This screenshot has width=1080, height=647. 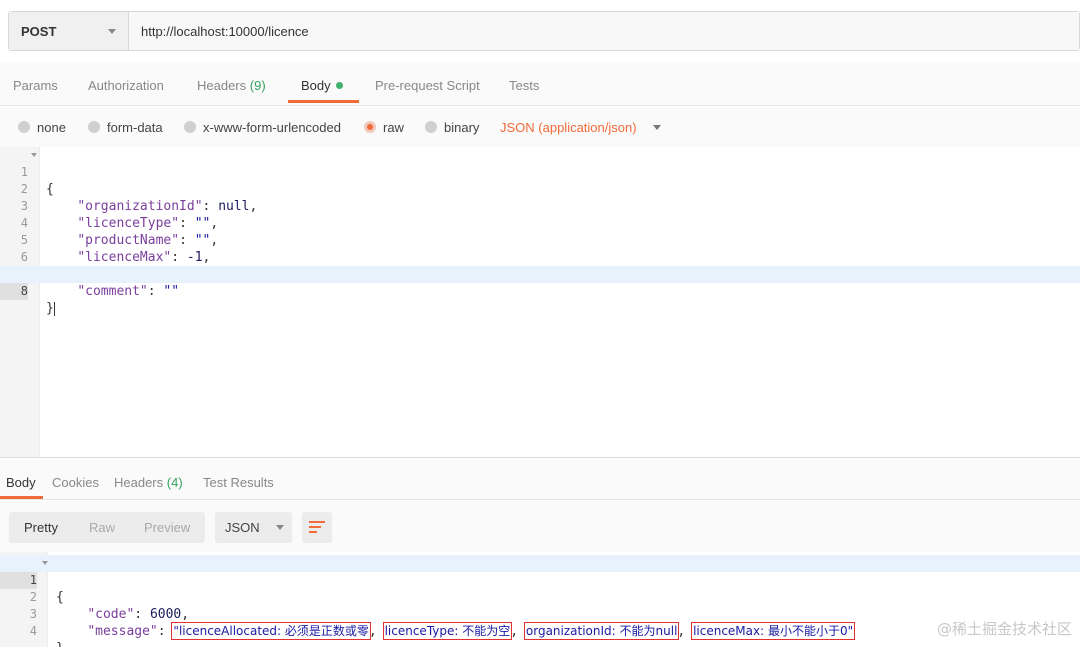 What do you see at coordinates (773, 631) in the screenshot?
I see `error-message-highlight: licenceMax: 最小不能小于0"` at bounding box center [773, 631].